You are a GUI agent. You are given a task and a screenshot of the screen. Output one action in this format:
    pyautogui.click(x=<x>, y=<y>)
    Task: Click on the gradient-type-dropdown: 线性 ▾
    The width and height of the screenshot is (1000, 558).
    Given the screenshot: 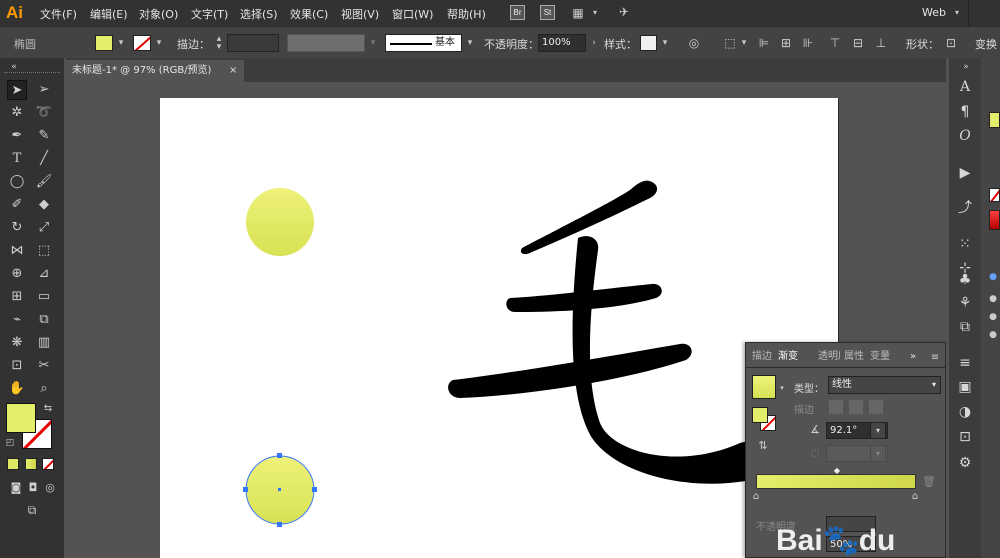 What is the action you would take?
    pyautogui.click(x=884, y=385)
    